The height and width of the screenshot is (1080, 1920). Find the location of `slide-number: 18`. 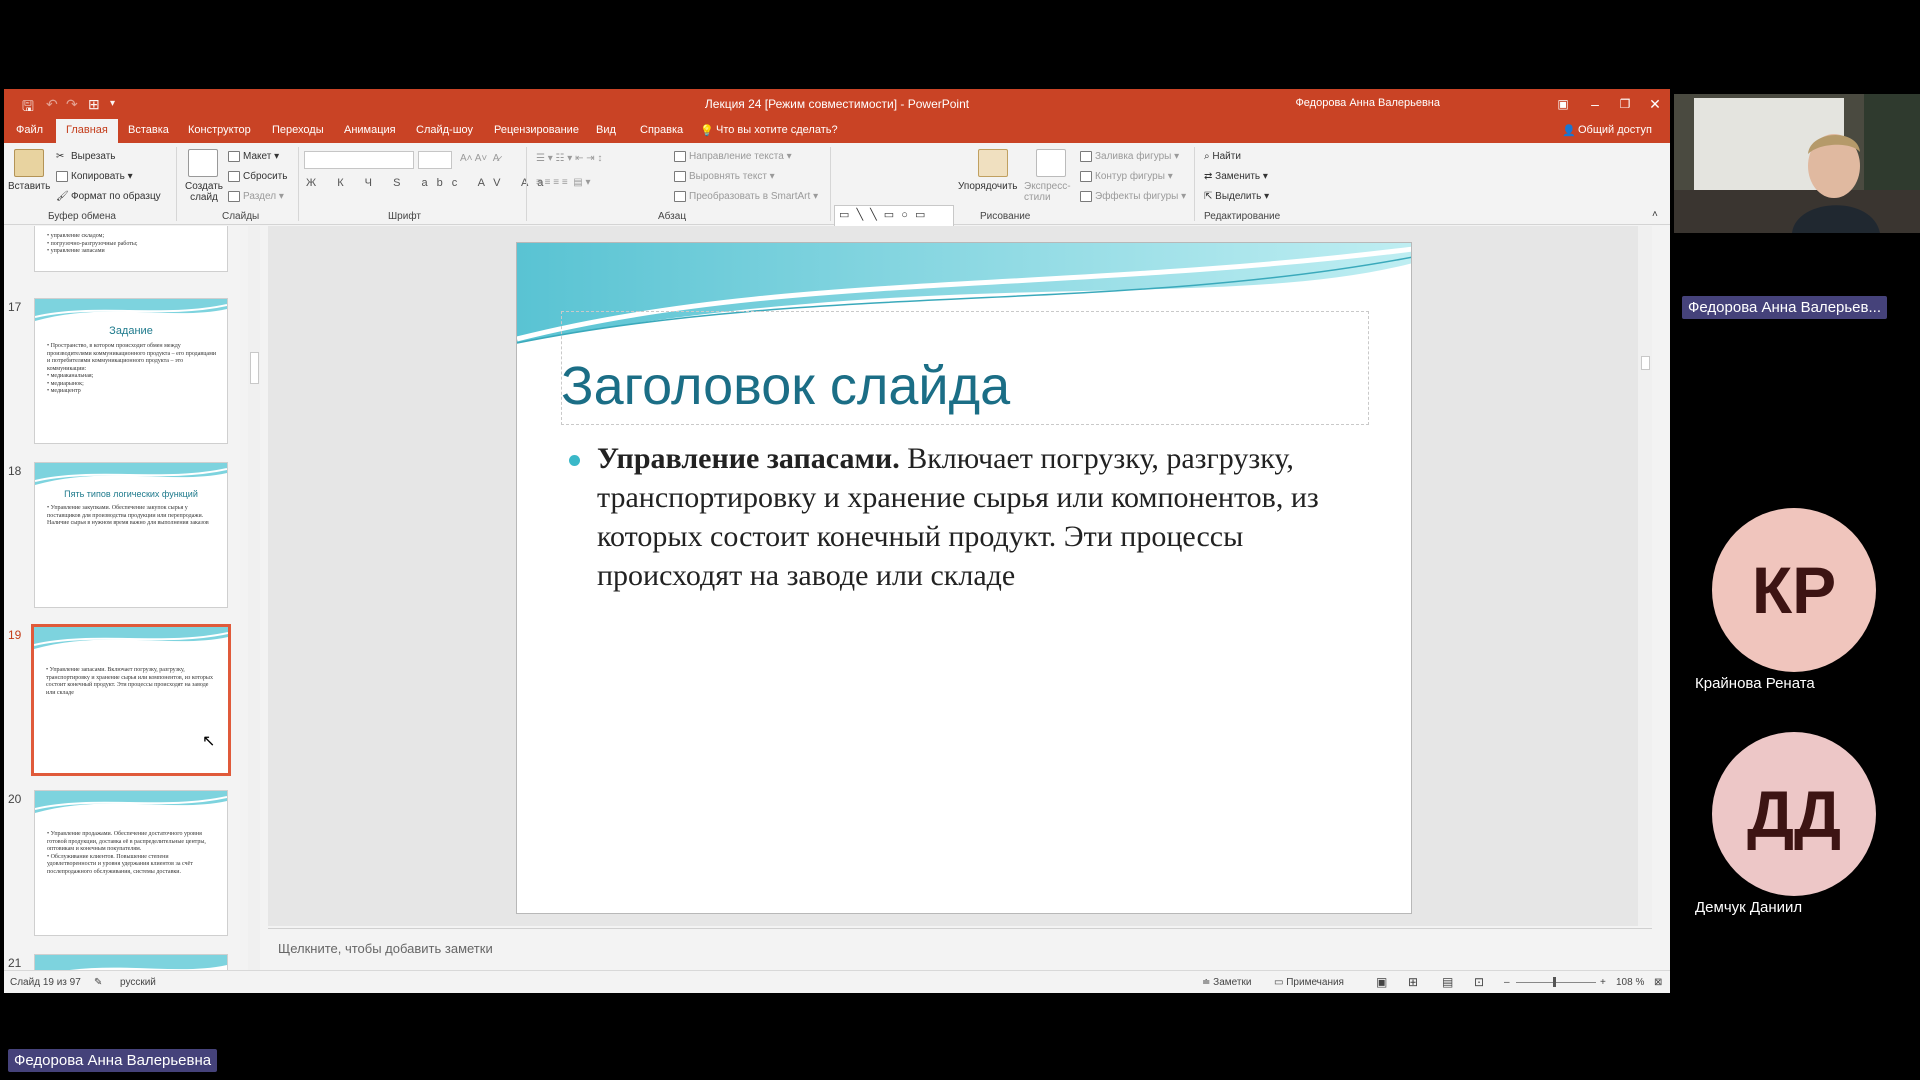

slide-number: 18 is located at coordinates (15, 471).